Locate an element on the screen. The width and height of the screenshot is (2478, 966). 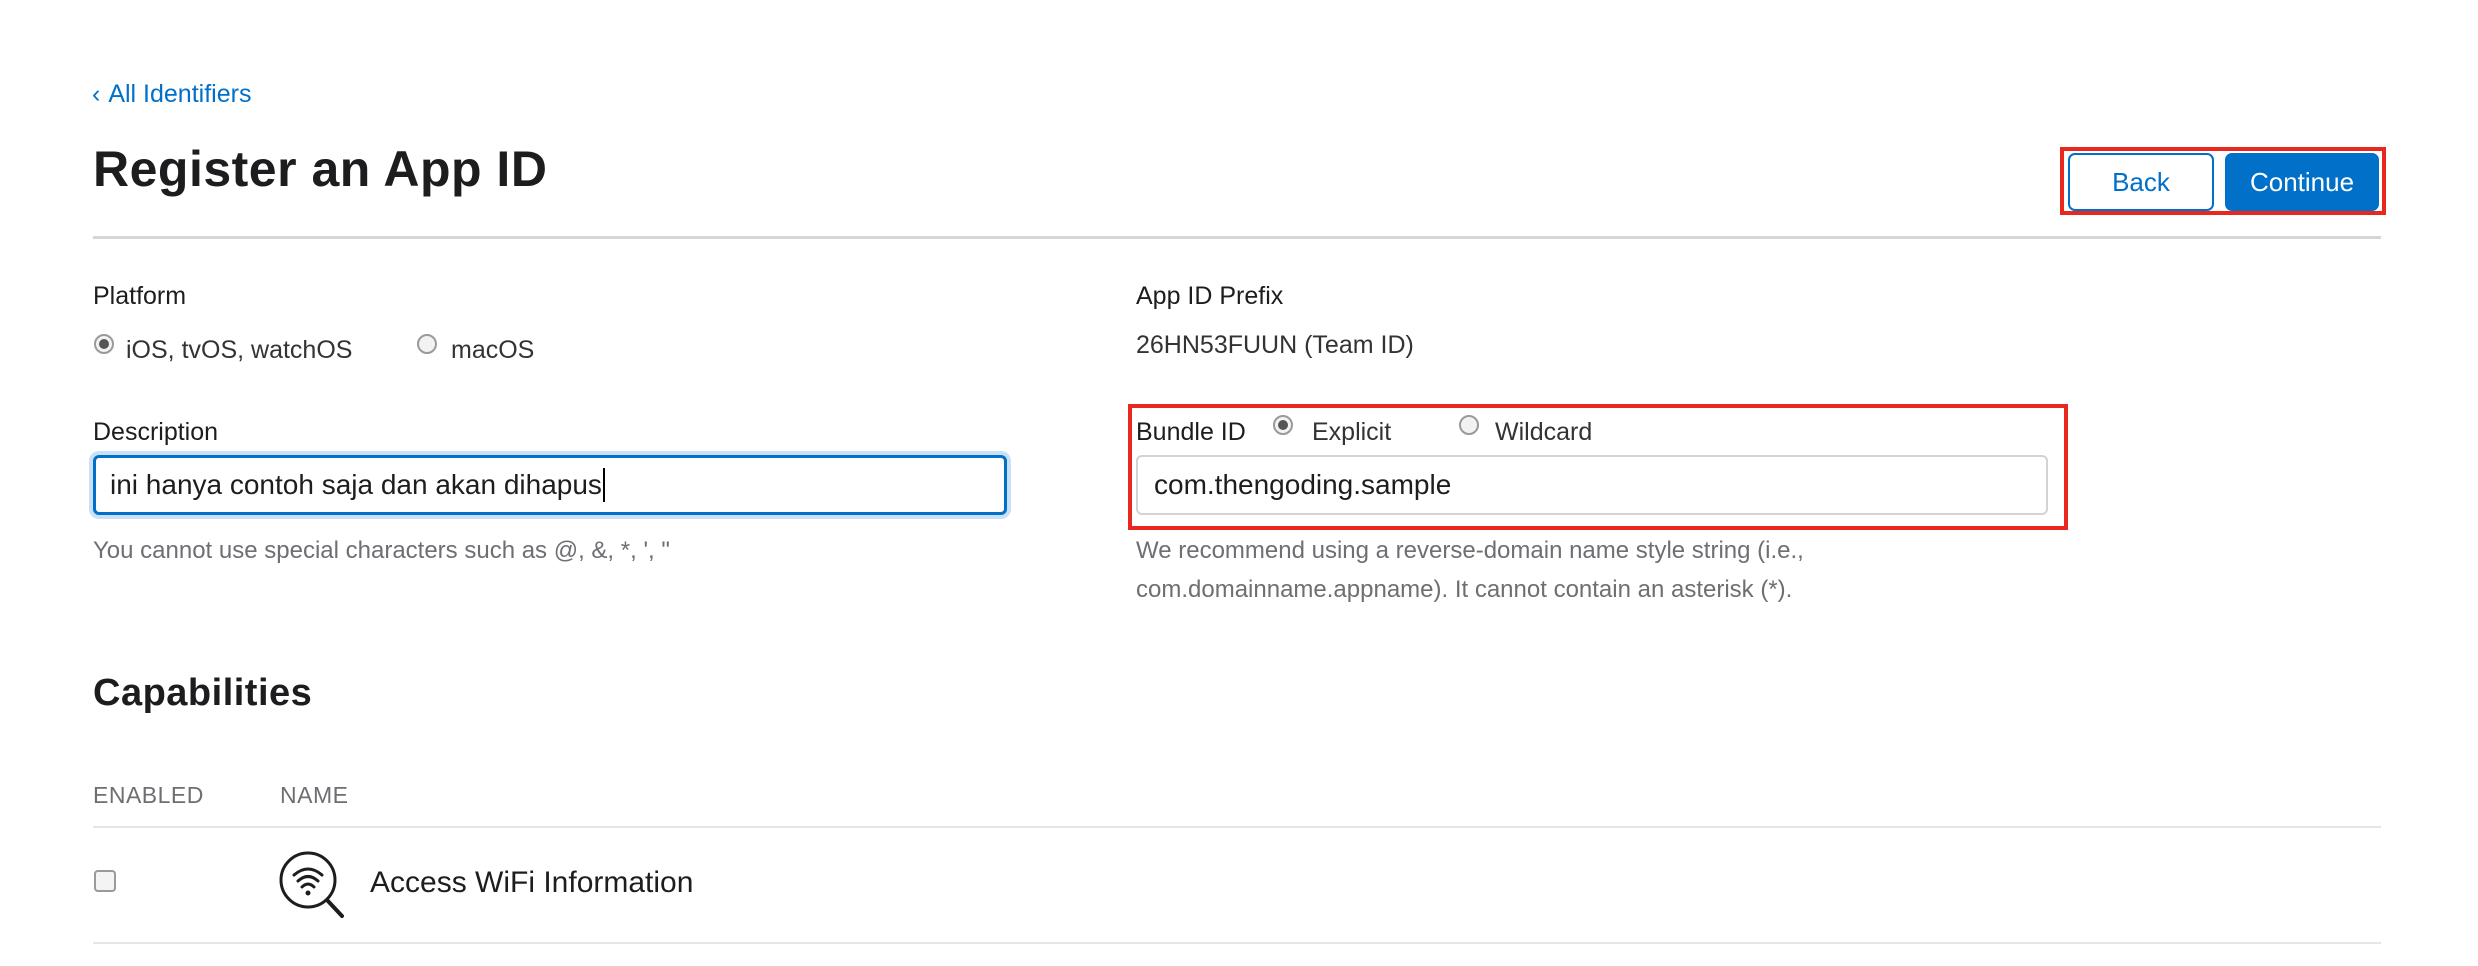
capabilities-title: Capabilities is located at coordinates (203, 693).